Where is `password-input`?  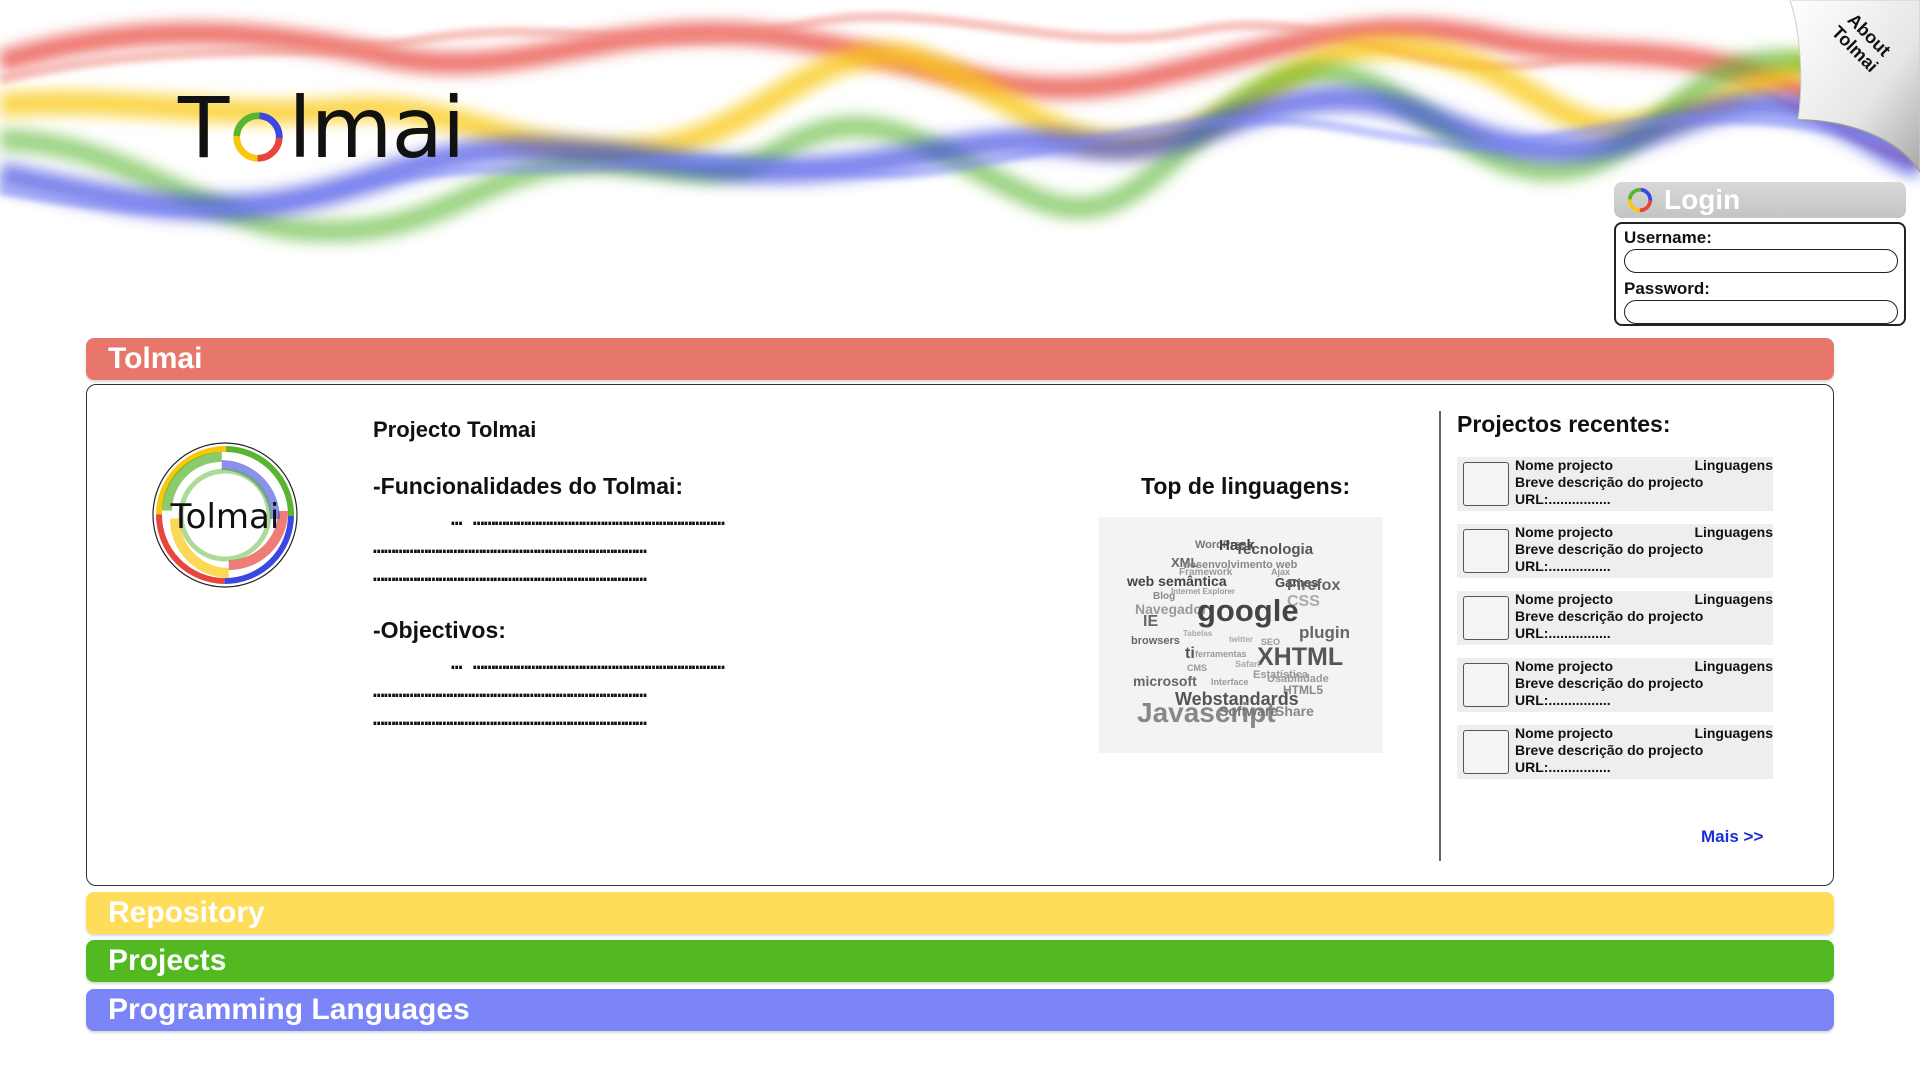
password-input is located at coordinates (1761, 312).